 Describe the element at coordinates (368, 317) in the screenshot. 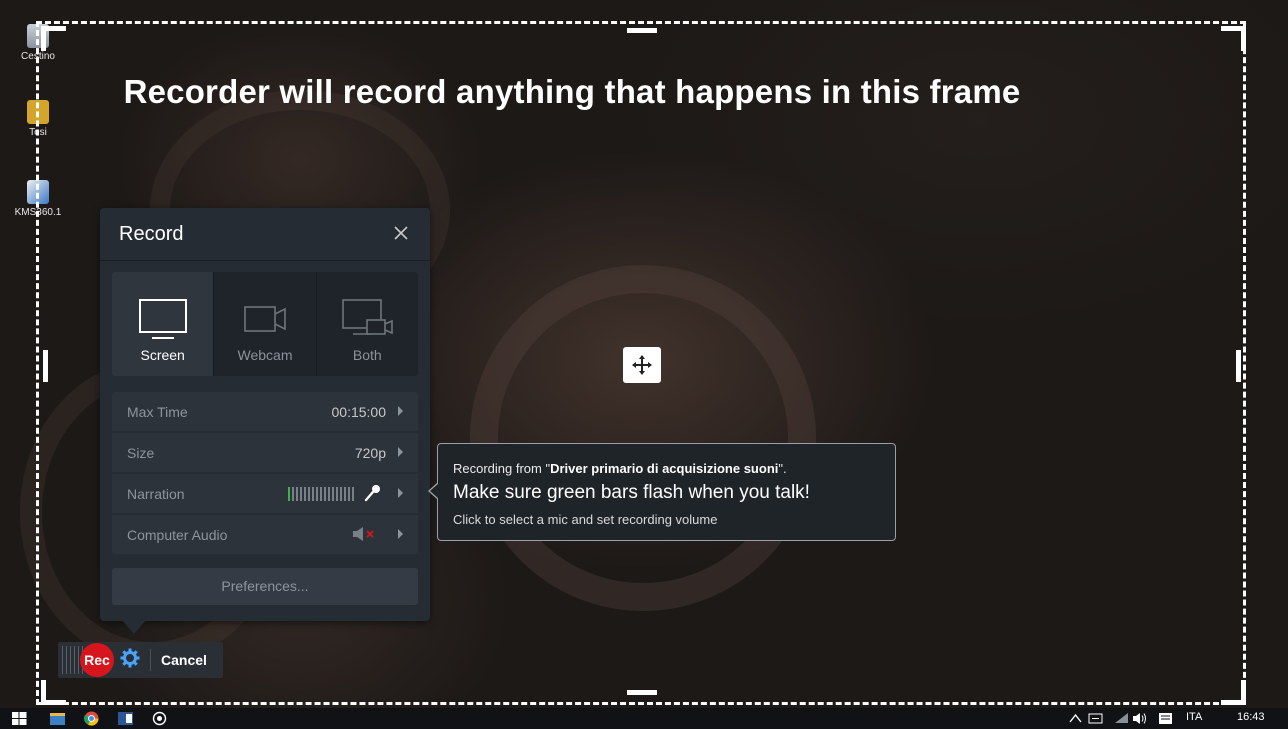

I see `monitor-webcam-icon` at that location.